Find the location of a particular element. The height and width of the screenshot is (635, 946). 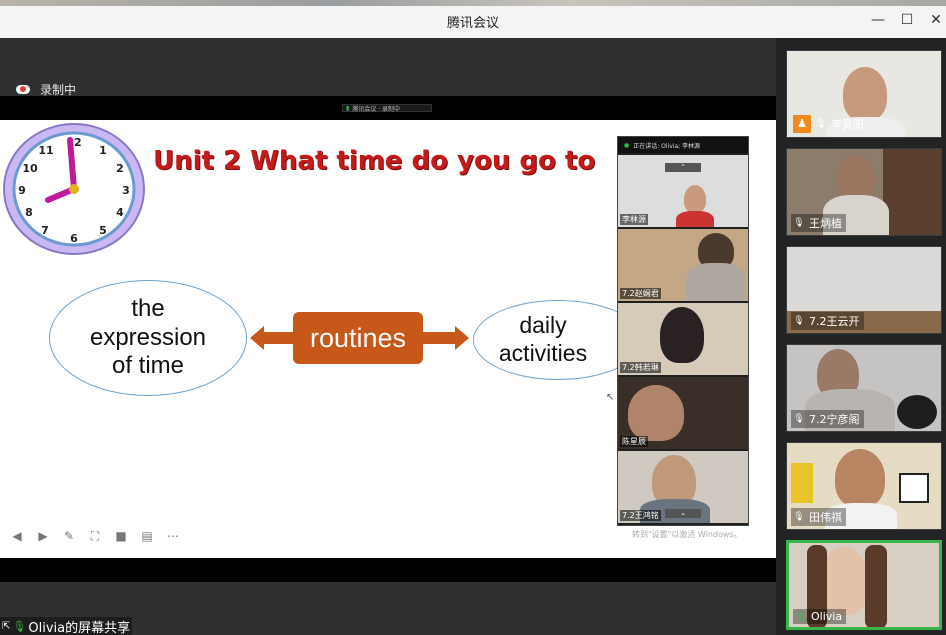

mini-toolbar-text: 腾讯会议 · 录制中 is located at coordinates (376, 109).